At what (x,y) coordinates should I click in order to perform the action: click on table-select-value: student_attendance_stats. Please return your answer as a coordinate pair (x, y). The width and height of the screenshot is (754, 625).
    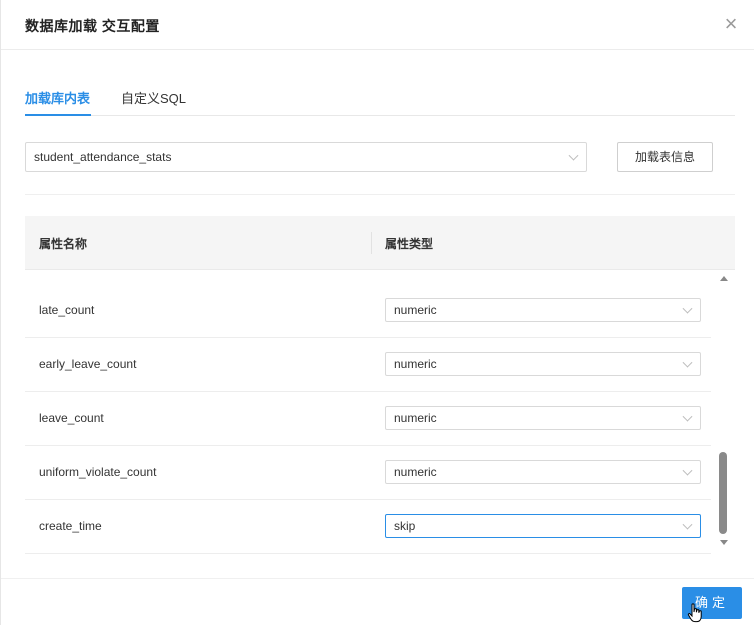
    Looking at the image, I should click on (103, 157).